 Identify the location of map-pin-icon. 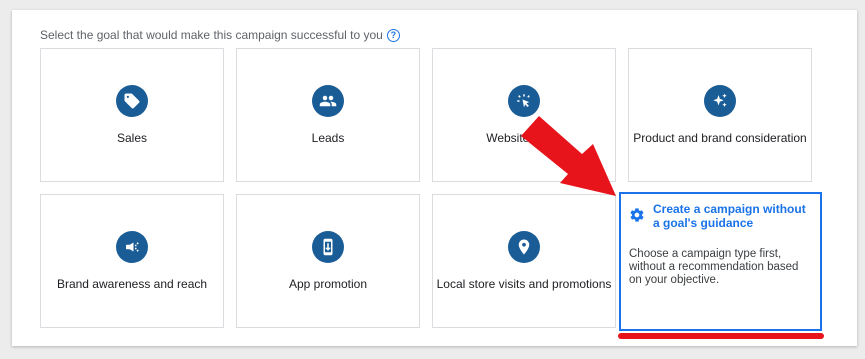
(524, 247).